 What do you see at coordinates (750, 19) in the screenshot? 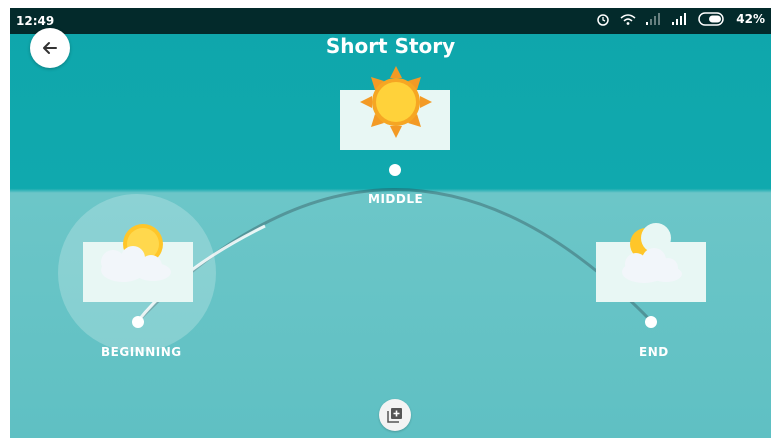
I see `battery-percent: 42%` at bounding box center [750, 19].